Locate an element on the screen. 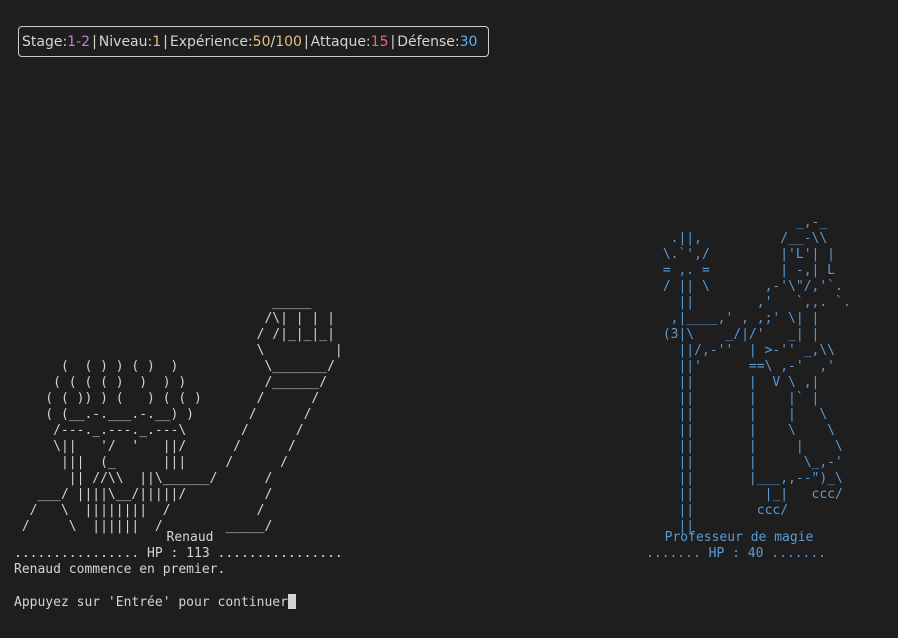 This screenshot has height=638, width=898. continue-prompt: Appuyez sur 'Entrée' pour continuer is located at coordinates (155, 602).